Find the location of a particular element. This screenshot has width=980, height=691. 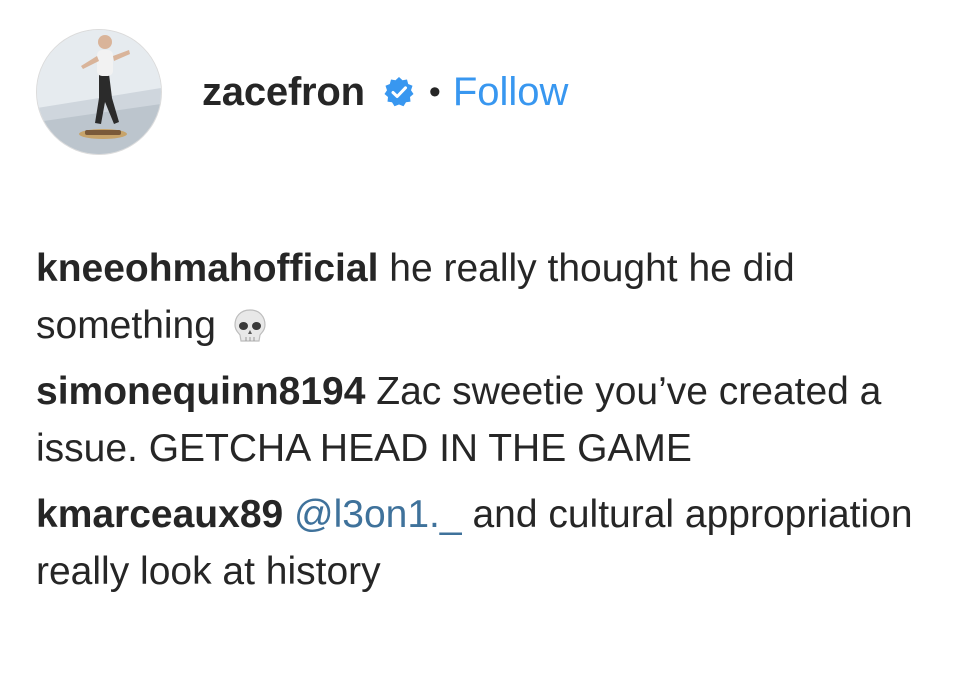

skull-icon is located at coordinates (250, 326).